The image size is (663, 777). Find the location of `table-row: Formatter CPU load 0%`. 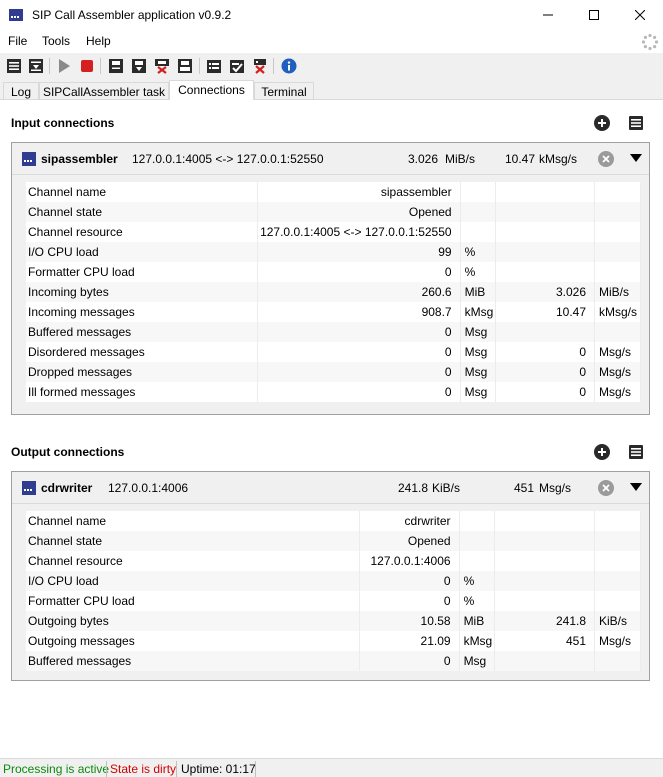

table-row: Formatter CPU load 0% is located at coordinates (333, 272).